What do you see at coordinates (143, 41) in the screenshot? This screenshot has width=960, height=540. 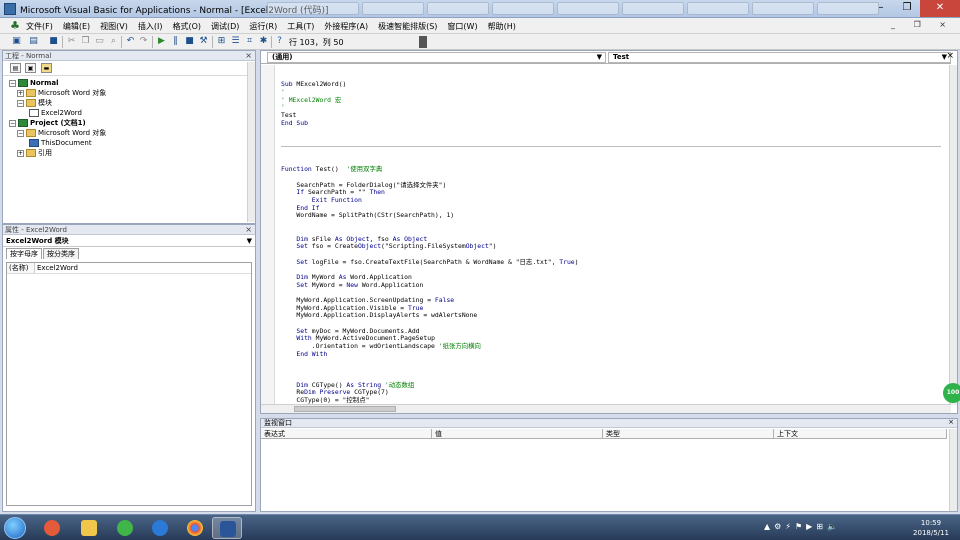 I see `redo-icon: ↷` at bounding box center [143, 41].